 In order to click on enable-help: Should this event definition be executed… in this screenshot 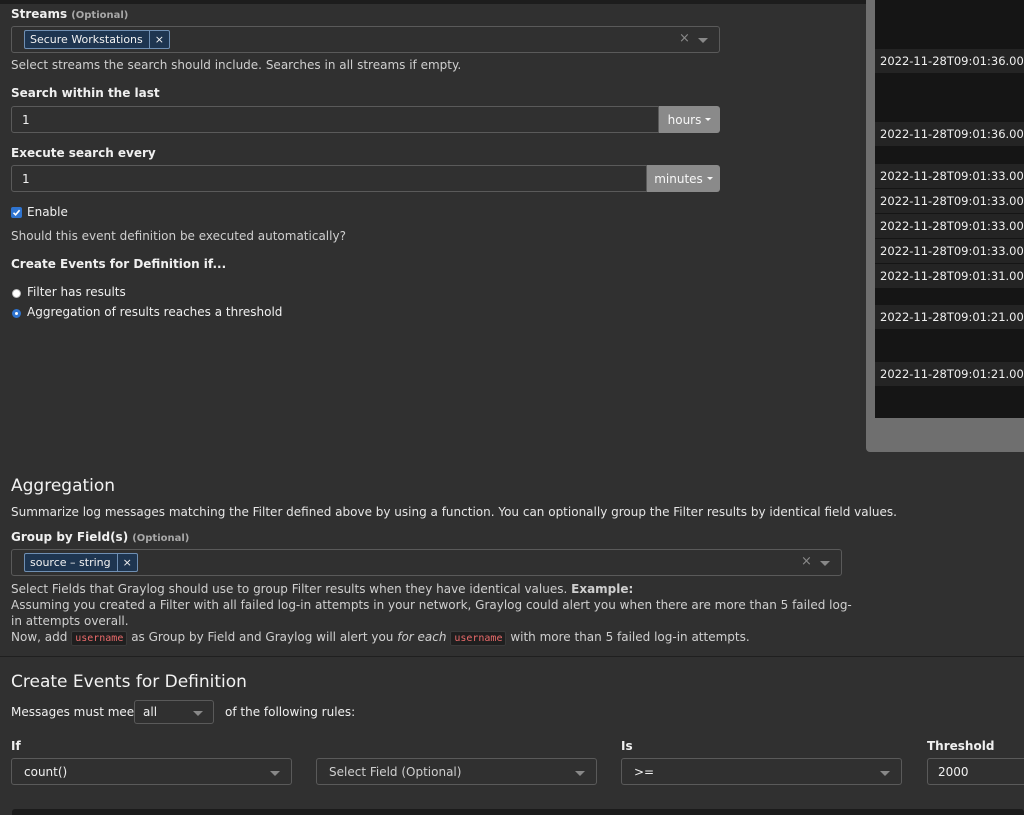, I will do `click(178, 236)`.